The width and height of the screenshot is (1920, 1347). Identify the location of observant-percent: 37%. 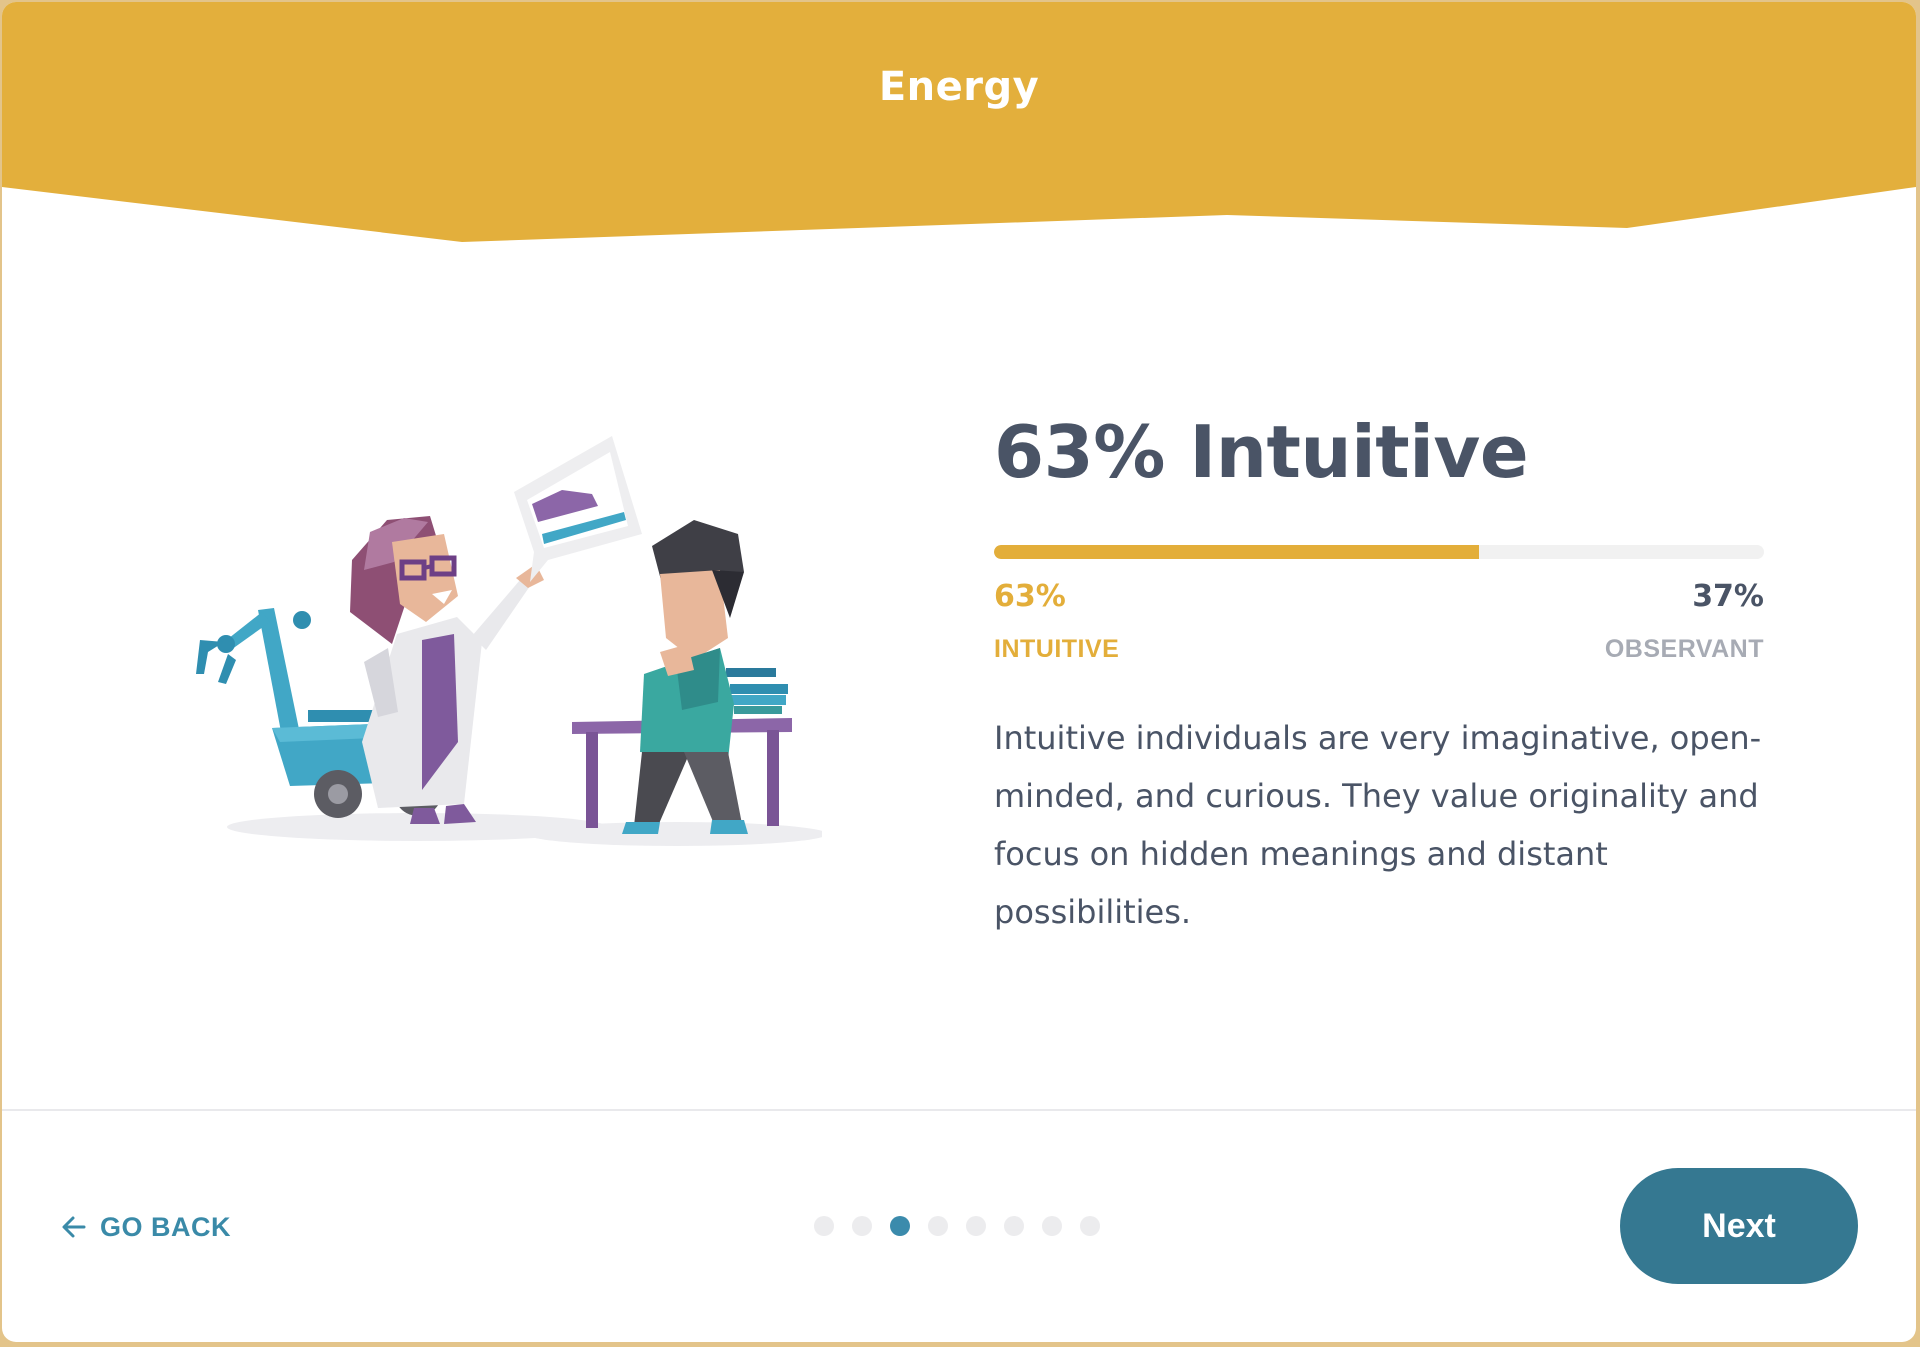
(1728, 596).